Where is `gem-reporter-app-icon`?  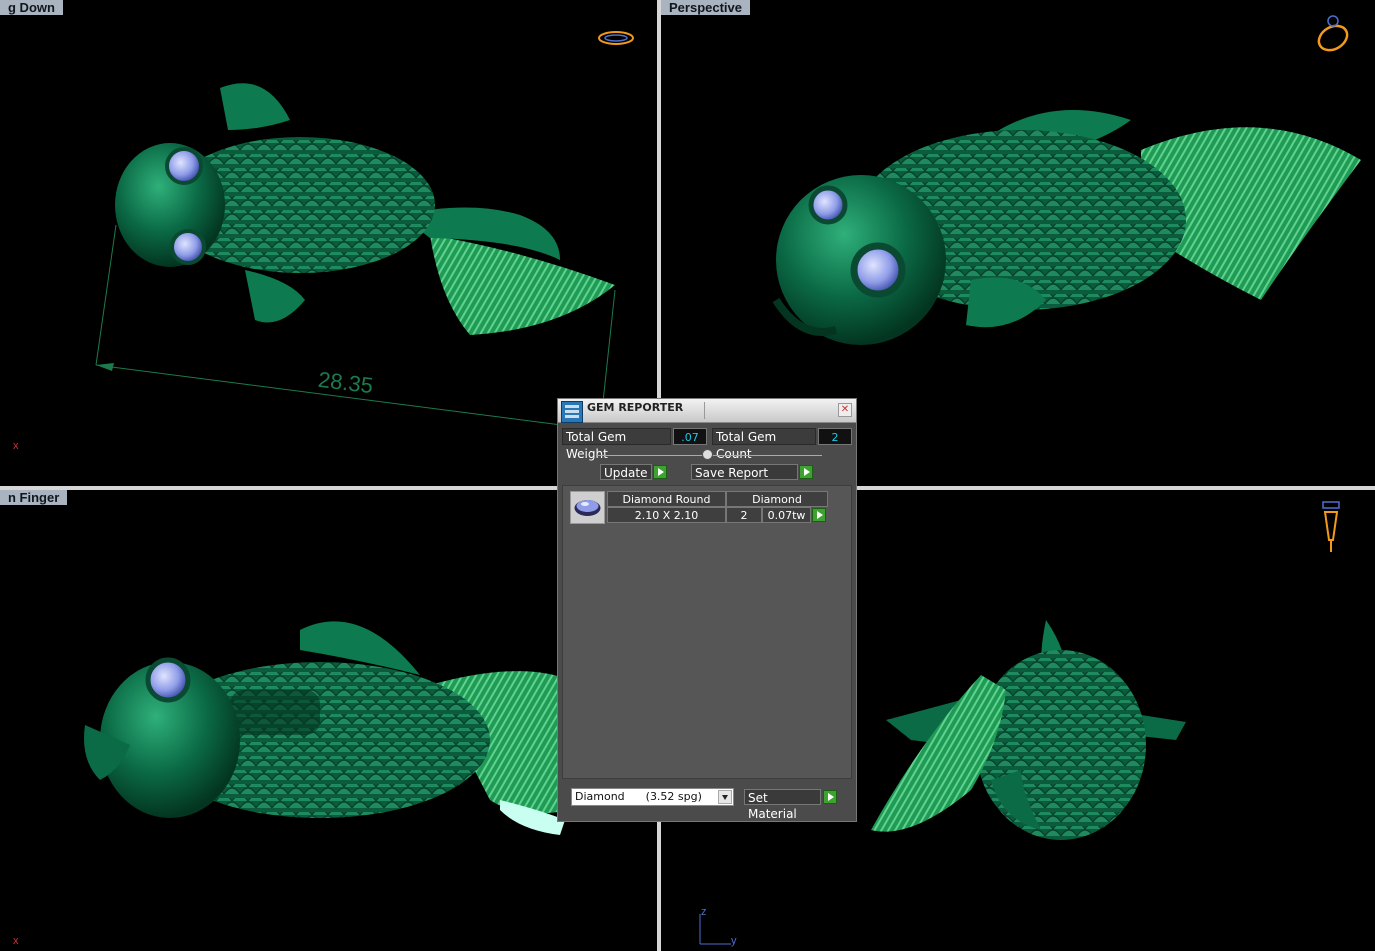
gem-reporter-app-icon is located at coordinates (572, 412).